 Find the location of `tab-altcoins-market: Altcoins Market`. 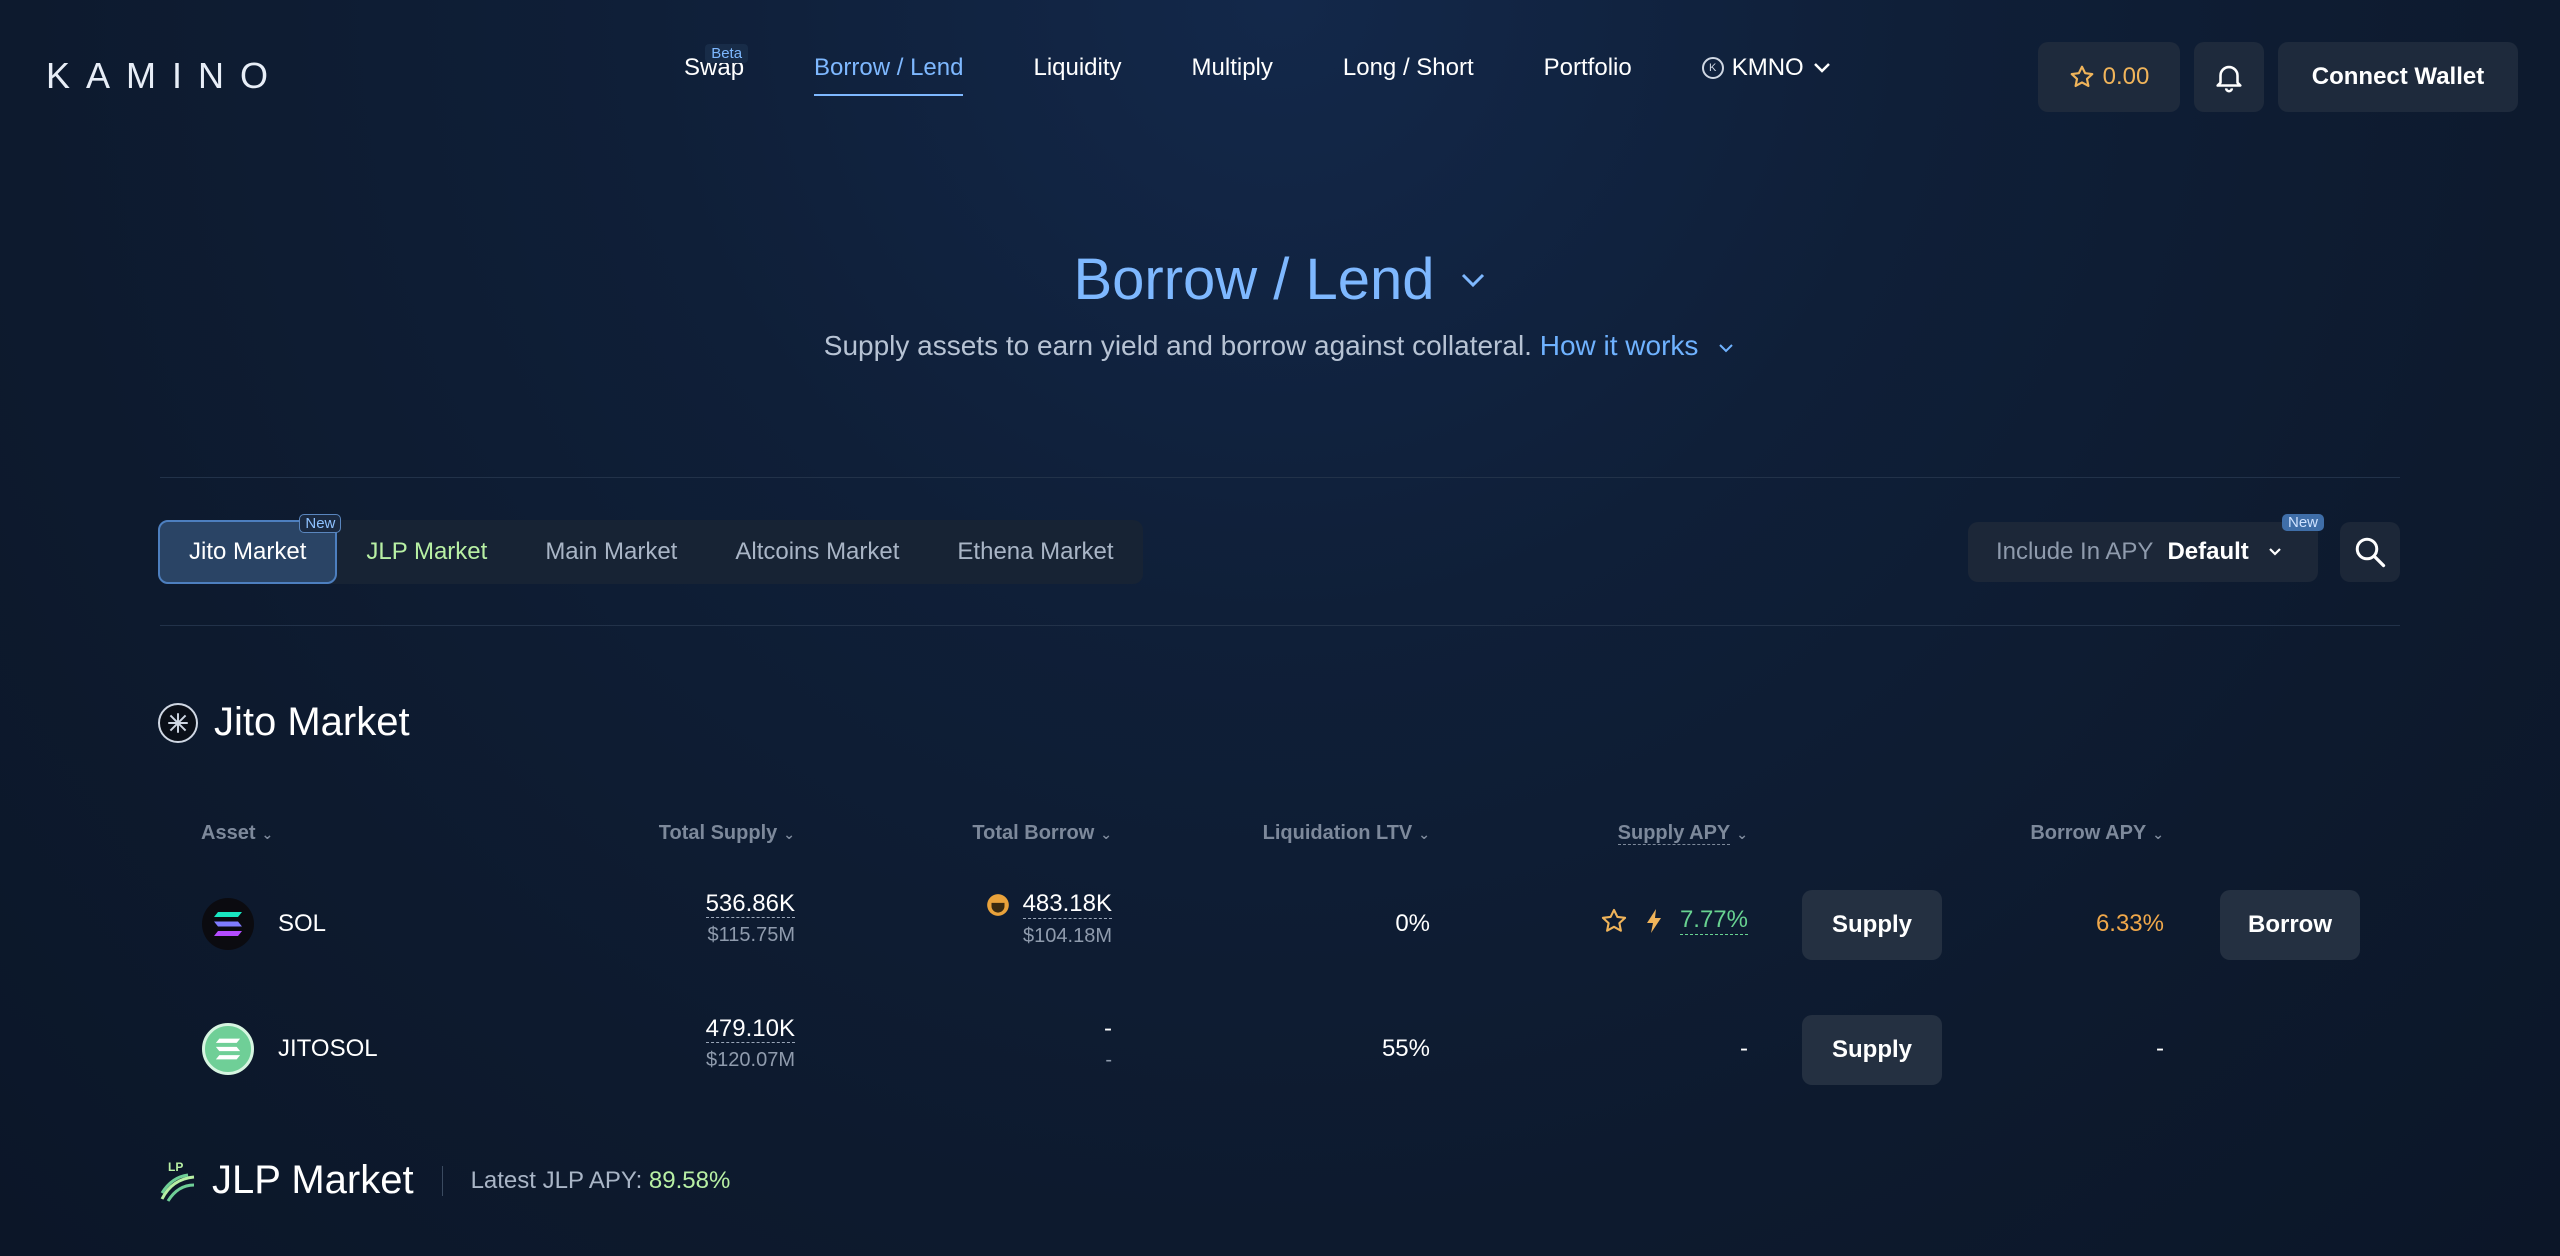

tab-altcoins-market: Altcoins Market is located at coordinates (817, 552).